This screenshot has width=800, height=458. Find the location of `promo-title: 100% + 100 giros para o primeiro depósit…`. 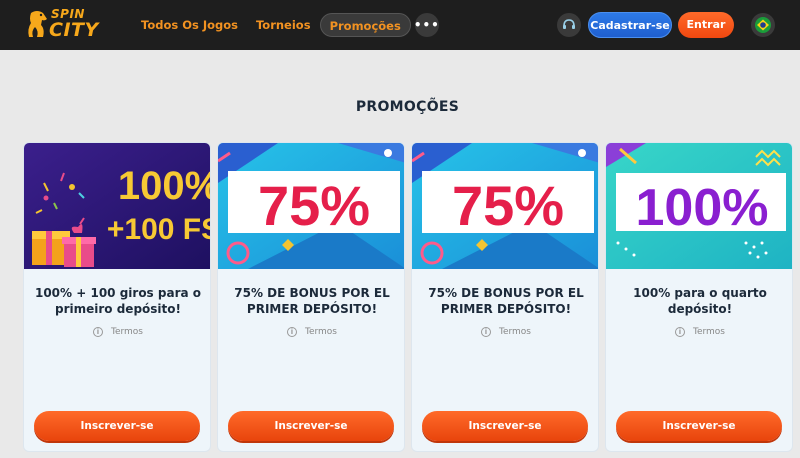

promo-title: 100% + 100 giros para o primeiro depósit… is located at coordinates (118, 301).